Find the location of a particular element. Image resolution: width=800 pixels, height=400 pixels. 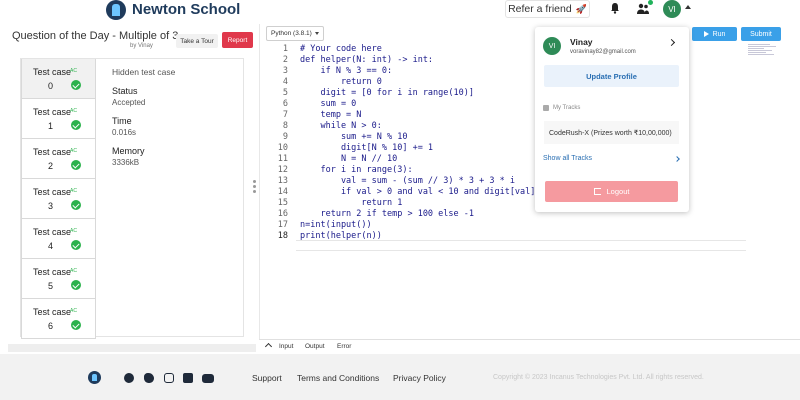

bell-icon is located at coordinates (615, 8).